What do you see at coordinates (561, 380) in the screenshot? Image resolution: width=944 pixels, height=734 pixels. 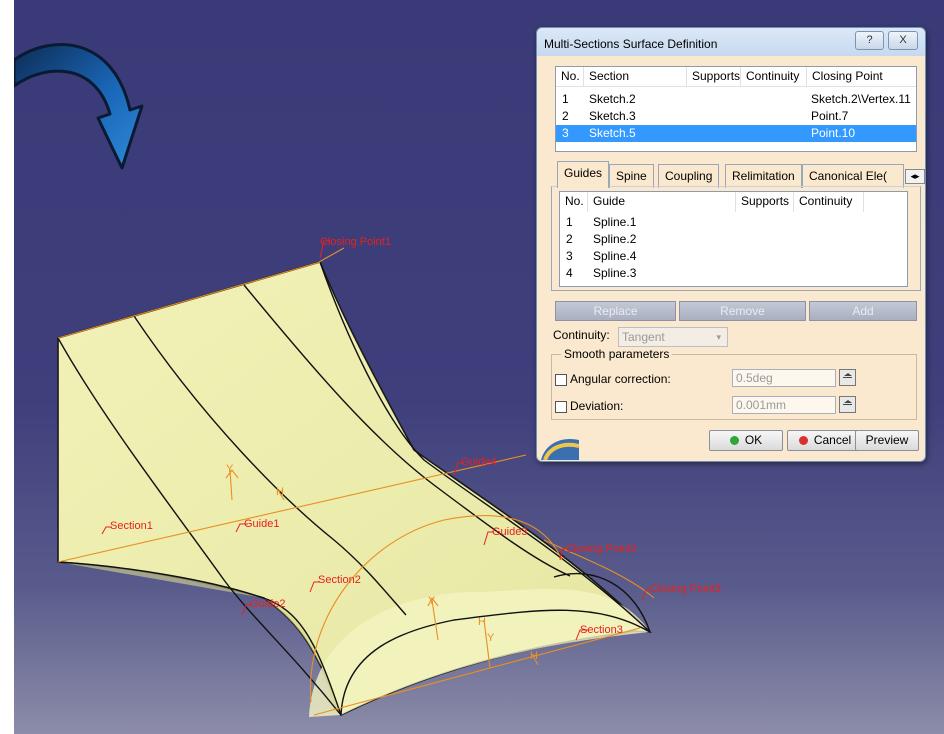 I see `angular-correction-checkbox` at bounding box center [561, 380].